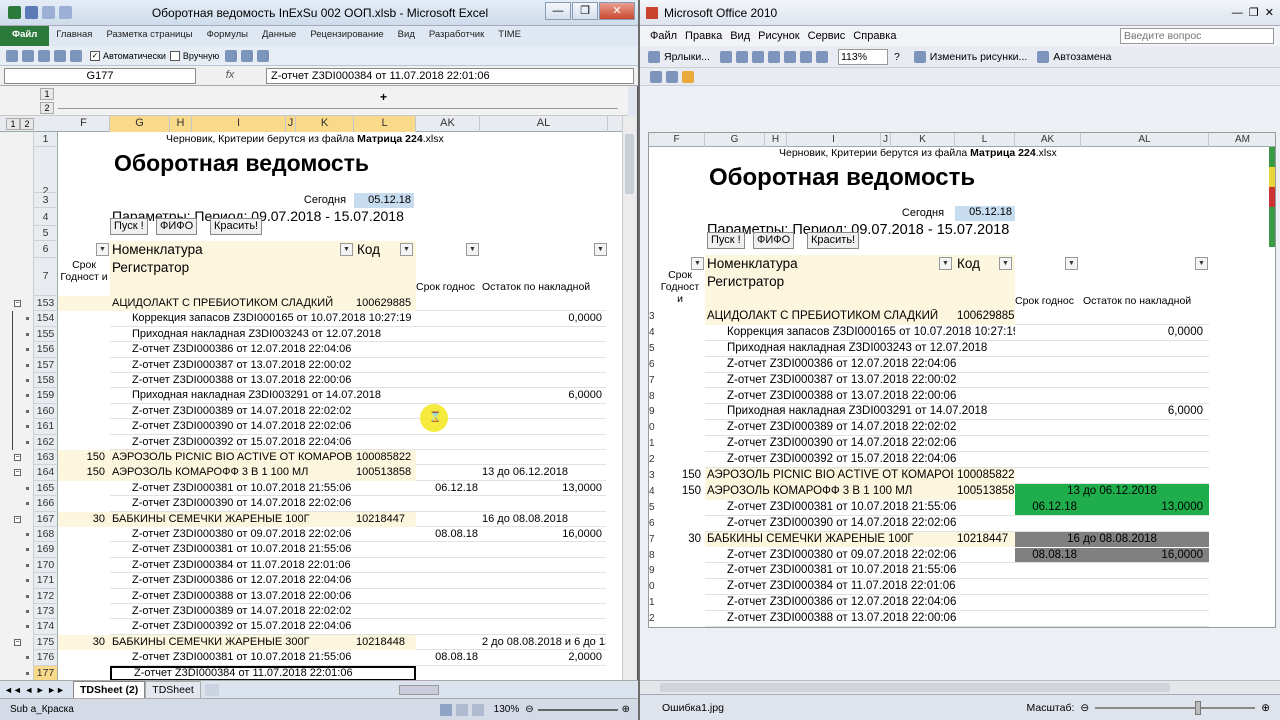 This screenshot has width=1280, height=720. Describe the element at coordinates (1043, 56) in the screenshot. I see `autocorrect-icon` at that location.